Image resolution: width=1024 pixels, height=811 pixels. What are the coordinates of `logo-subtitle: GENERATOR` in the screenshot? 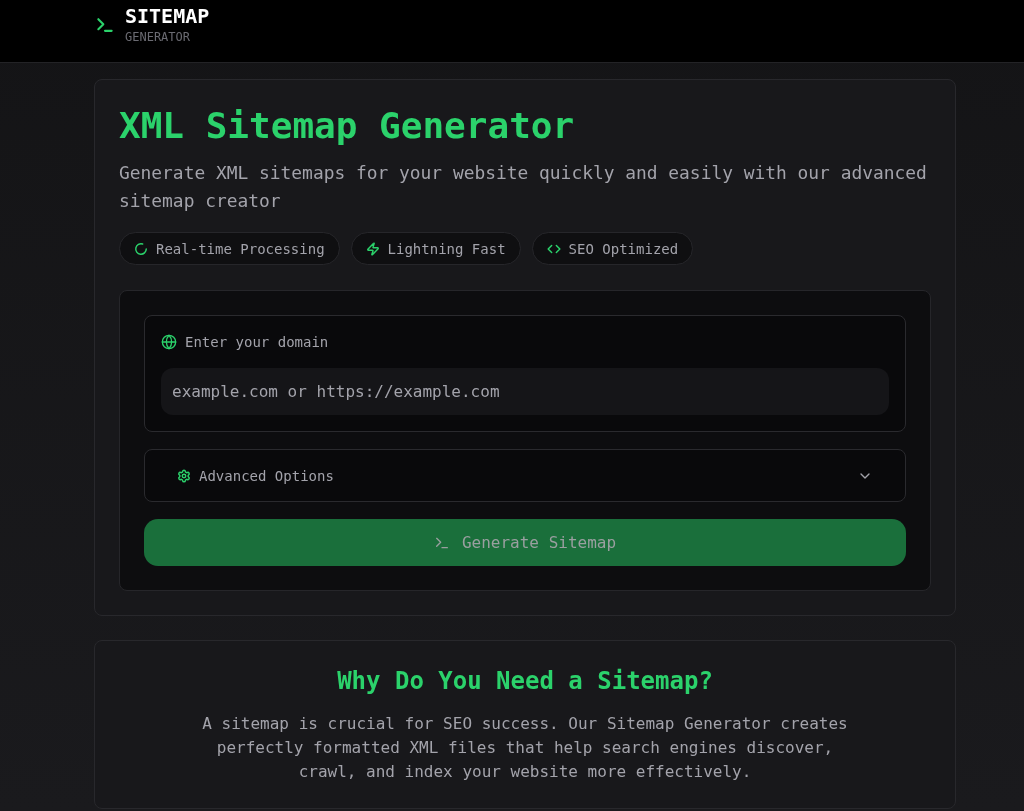 It's located at (158, 37).